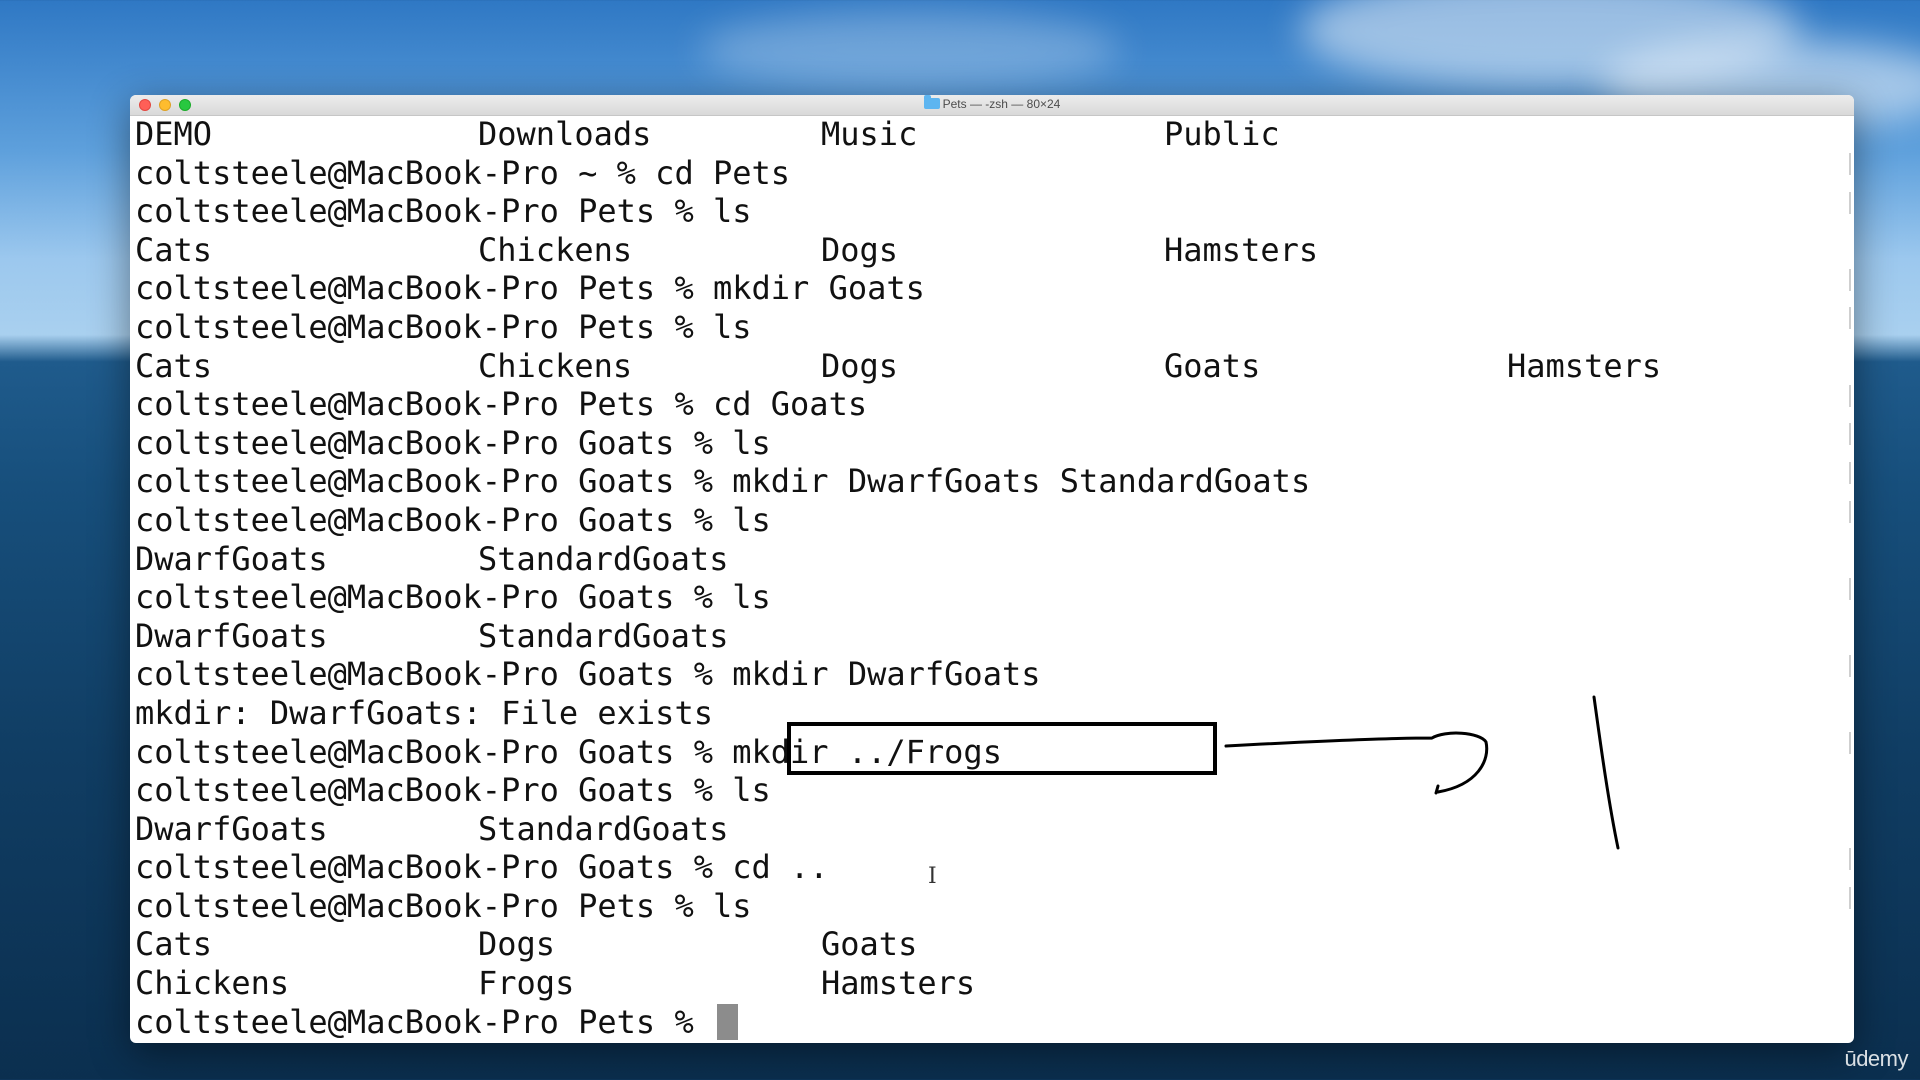 This screenshot has width=1920, height=1080. I want to click on terminal-line-text: coltsteele@MacBook-Pro ~ % cd Pets, so click(463, 172).